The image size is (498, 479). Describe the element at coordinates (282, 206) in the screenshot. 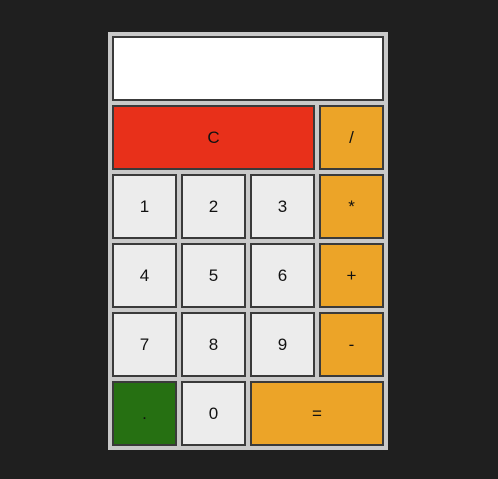

I see `digit-3-button: 3` at that location.